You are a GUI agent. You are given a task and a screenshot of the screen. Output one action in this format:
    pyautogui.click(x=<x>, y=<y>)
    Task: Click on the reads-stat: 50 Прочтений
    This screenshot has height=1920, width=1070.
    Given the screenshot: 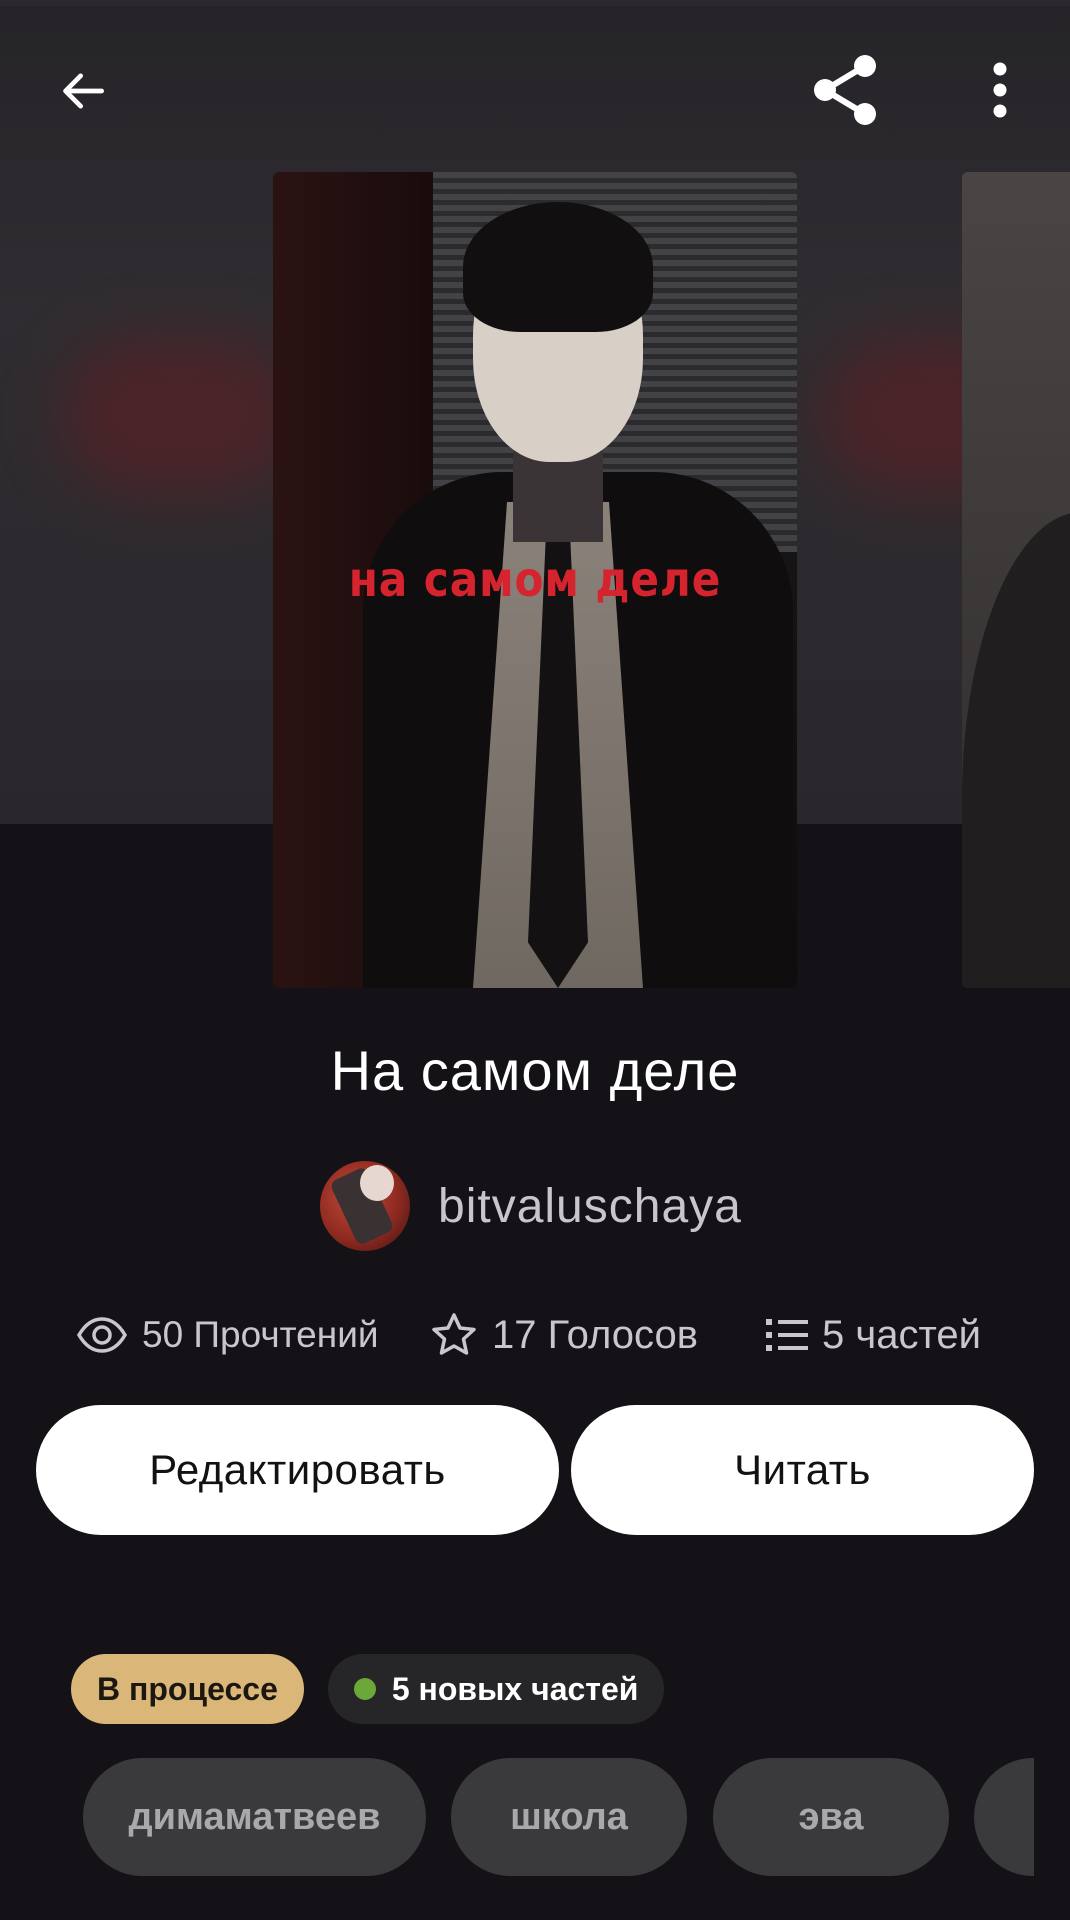 What is the action you would take?
    pyautogui.click(x=227, y=1335)
    